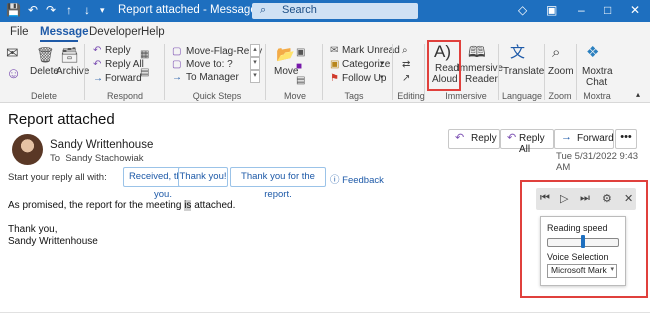  Describe the element at coordinates (123, 78) in the screenshot. I see `ribbon-forward-button: Forward` at that location.